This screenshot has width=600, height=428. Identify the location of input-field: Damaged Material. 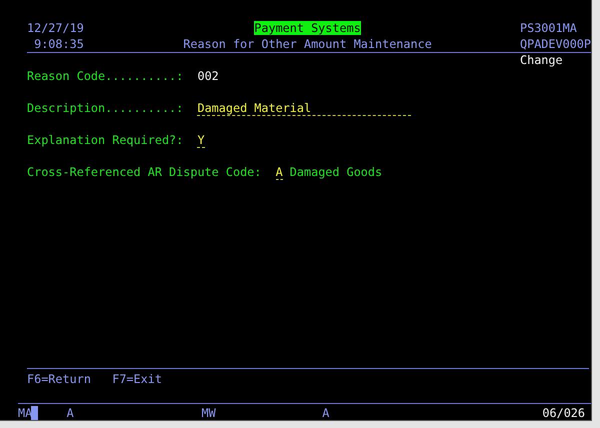
(304, 108).